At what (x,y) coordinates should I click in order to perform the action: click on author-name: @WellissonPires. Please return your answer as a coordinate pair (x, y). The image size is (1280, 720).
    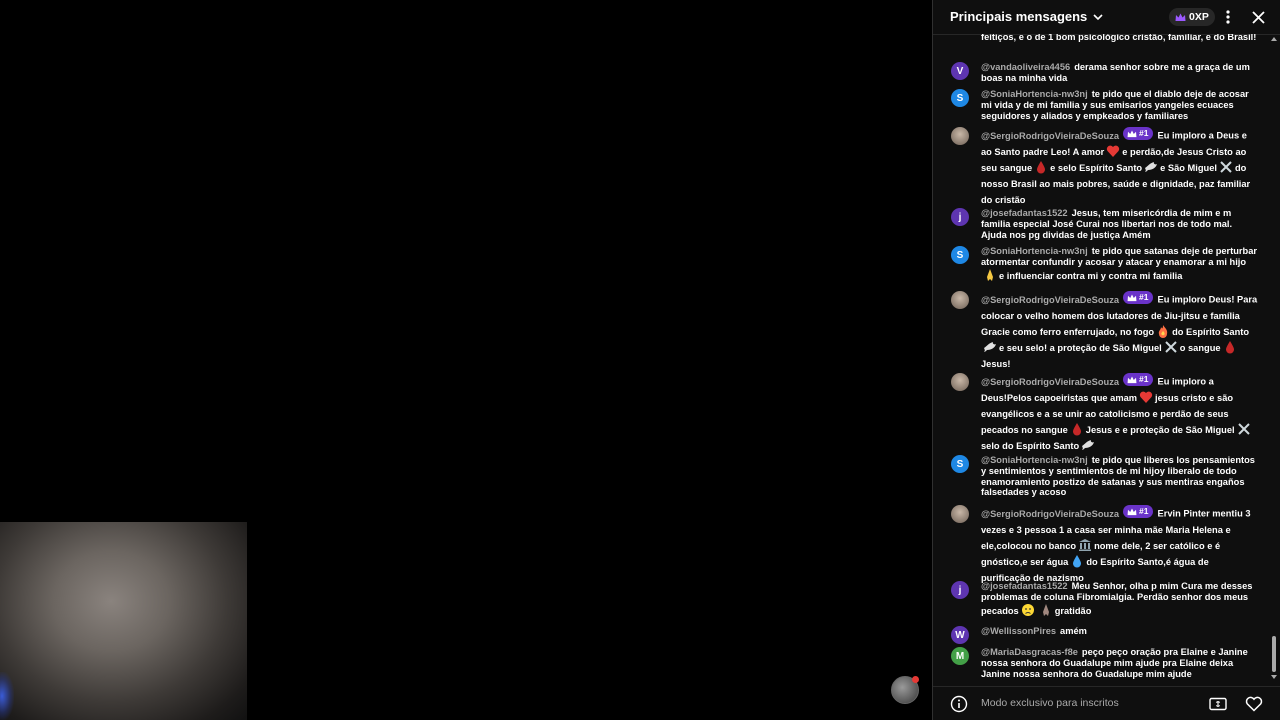
    Looking at the image, I should click on (1018, 631).